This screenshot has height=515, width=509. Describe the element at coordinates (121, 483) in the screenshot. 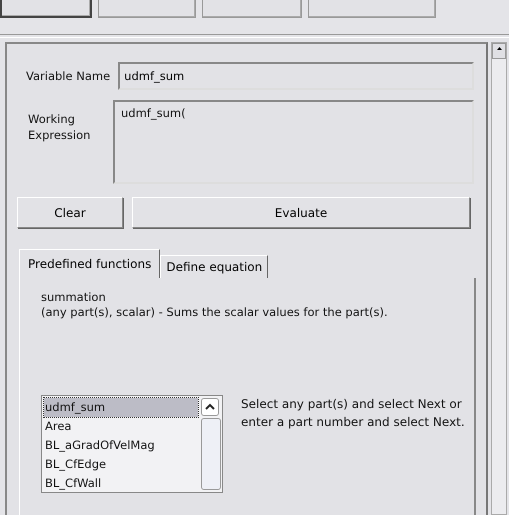

I see `list-item: BL_CfWall` at that location.